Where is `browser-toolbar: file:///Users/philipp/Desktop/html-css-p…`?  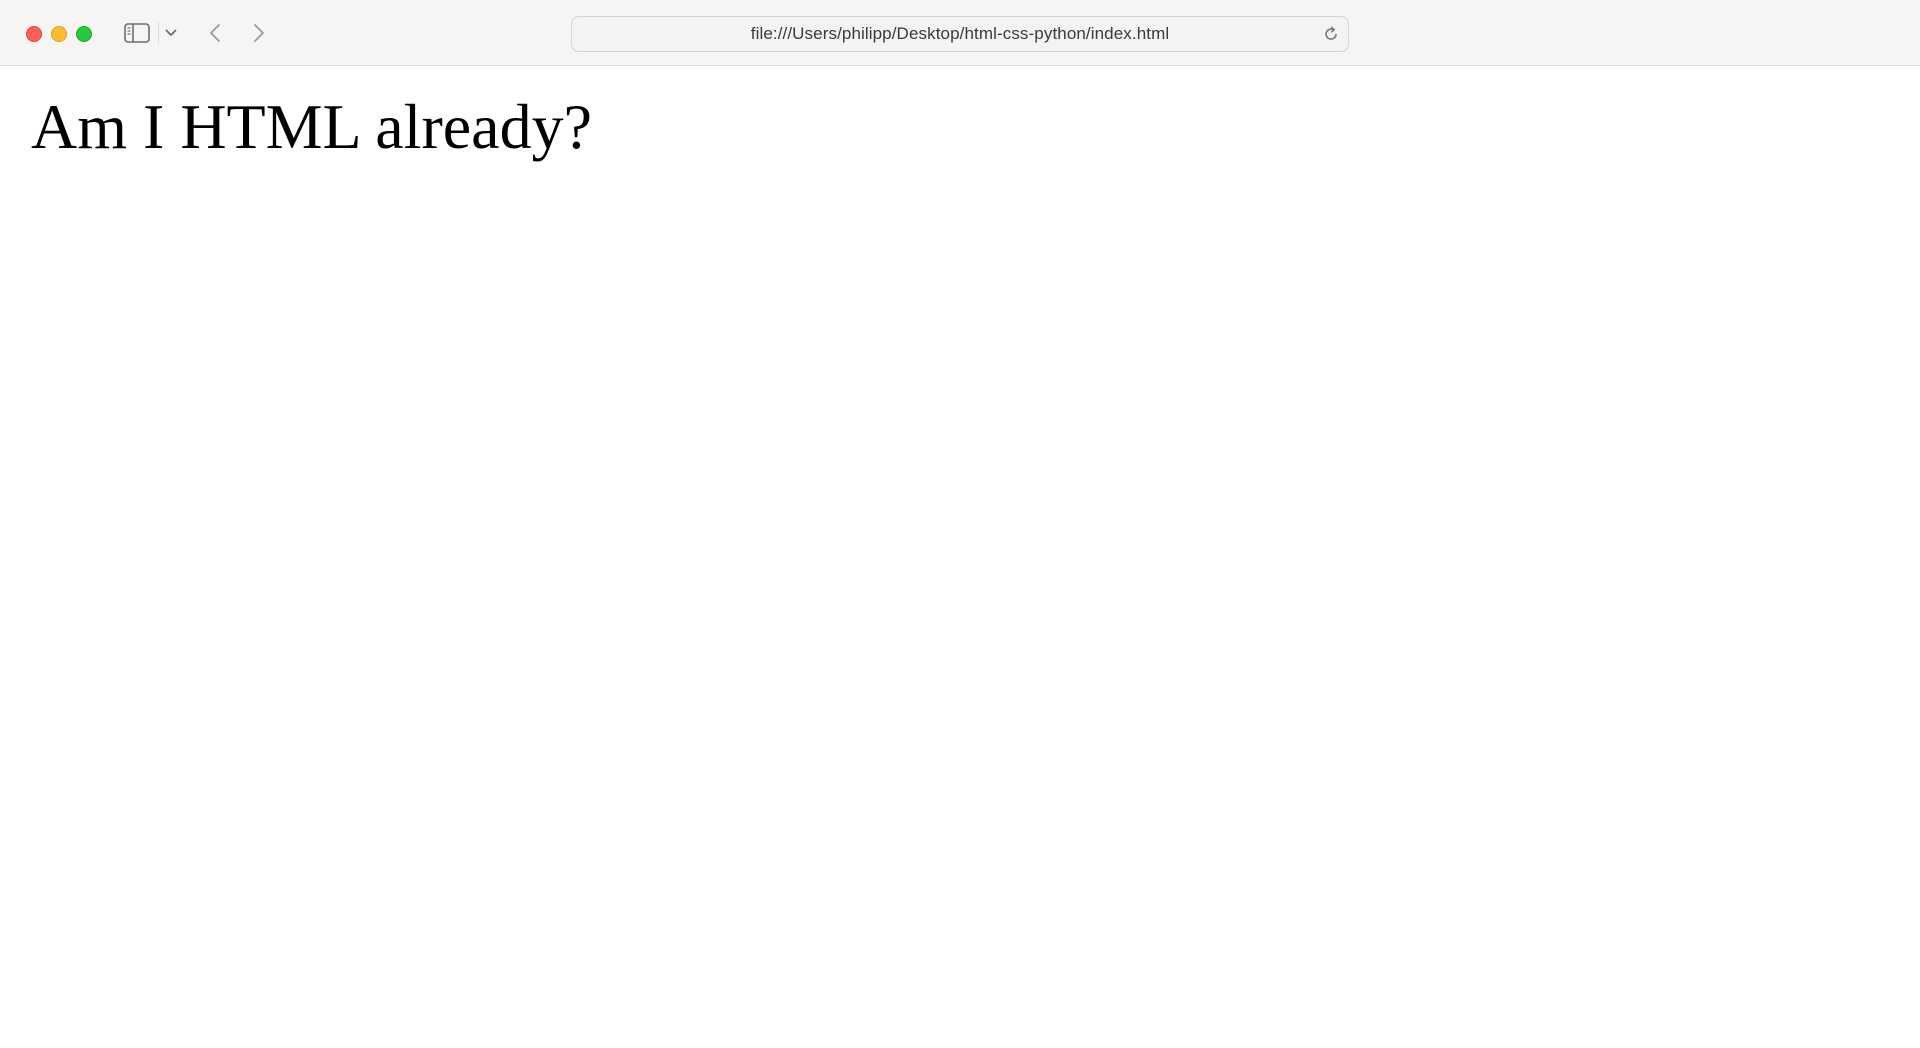
browser-toolbar: file:///Users/philipp/Desktop/html-css-p… is located at coordinates (960, 33).